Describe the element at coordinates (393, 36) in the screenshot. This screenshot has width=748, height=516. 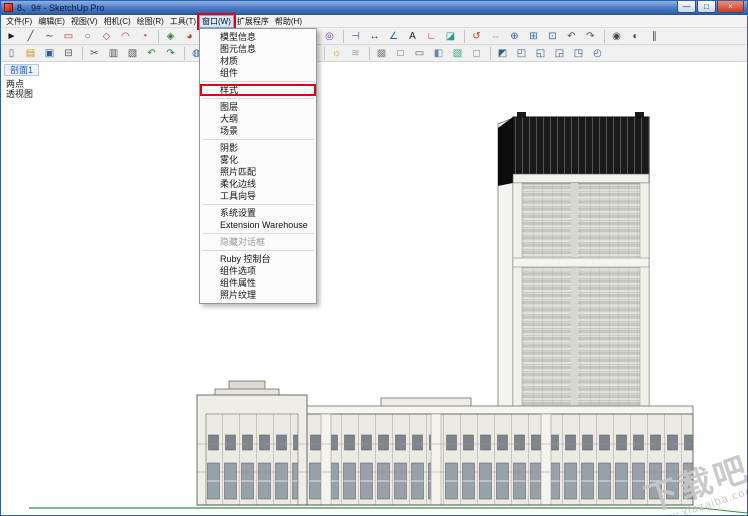
I see `tool-protractor-icon: ∠` at that location.